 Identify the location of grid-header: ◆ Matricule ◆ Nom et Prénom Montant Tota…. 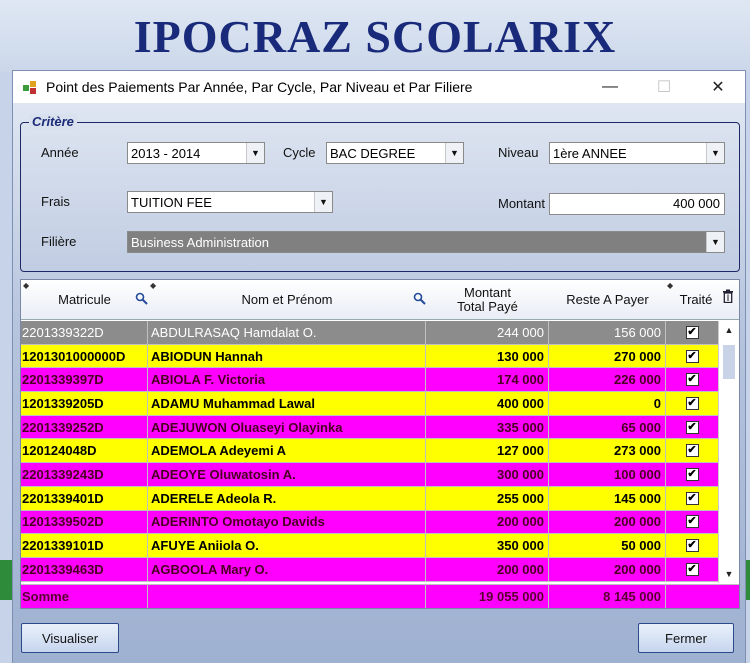
(380, 300).